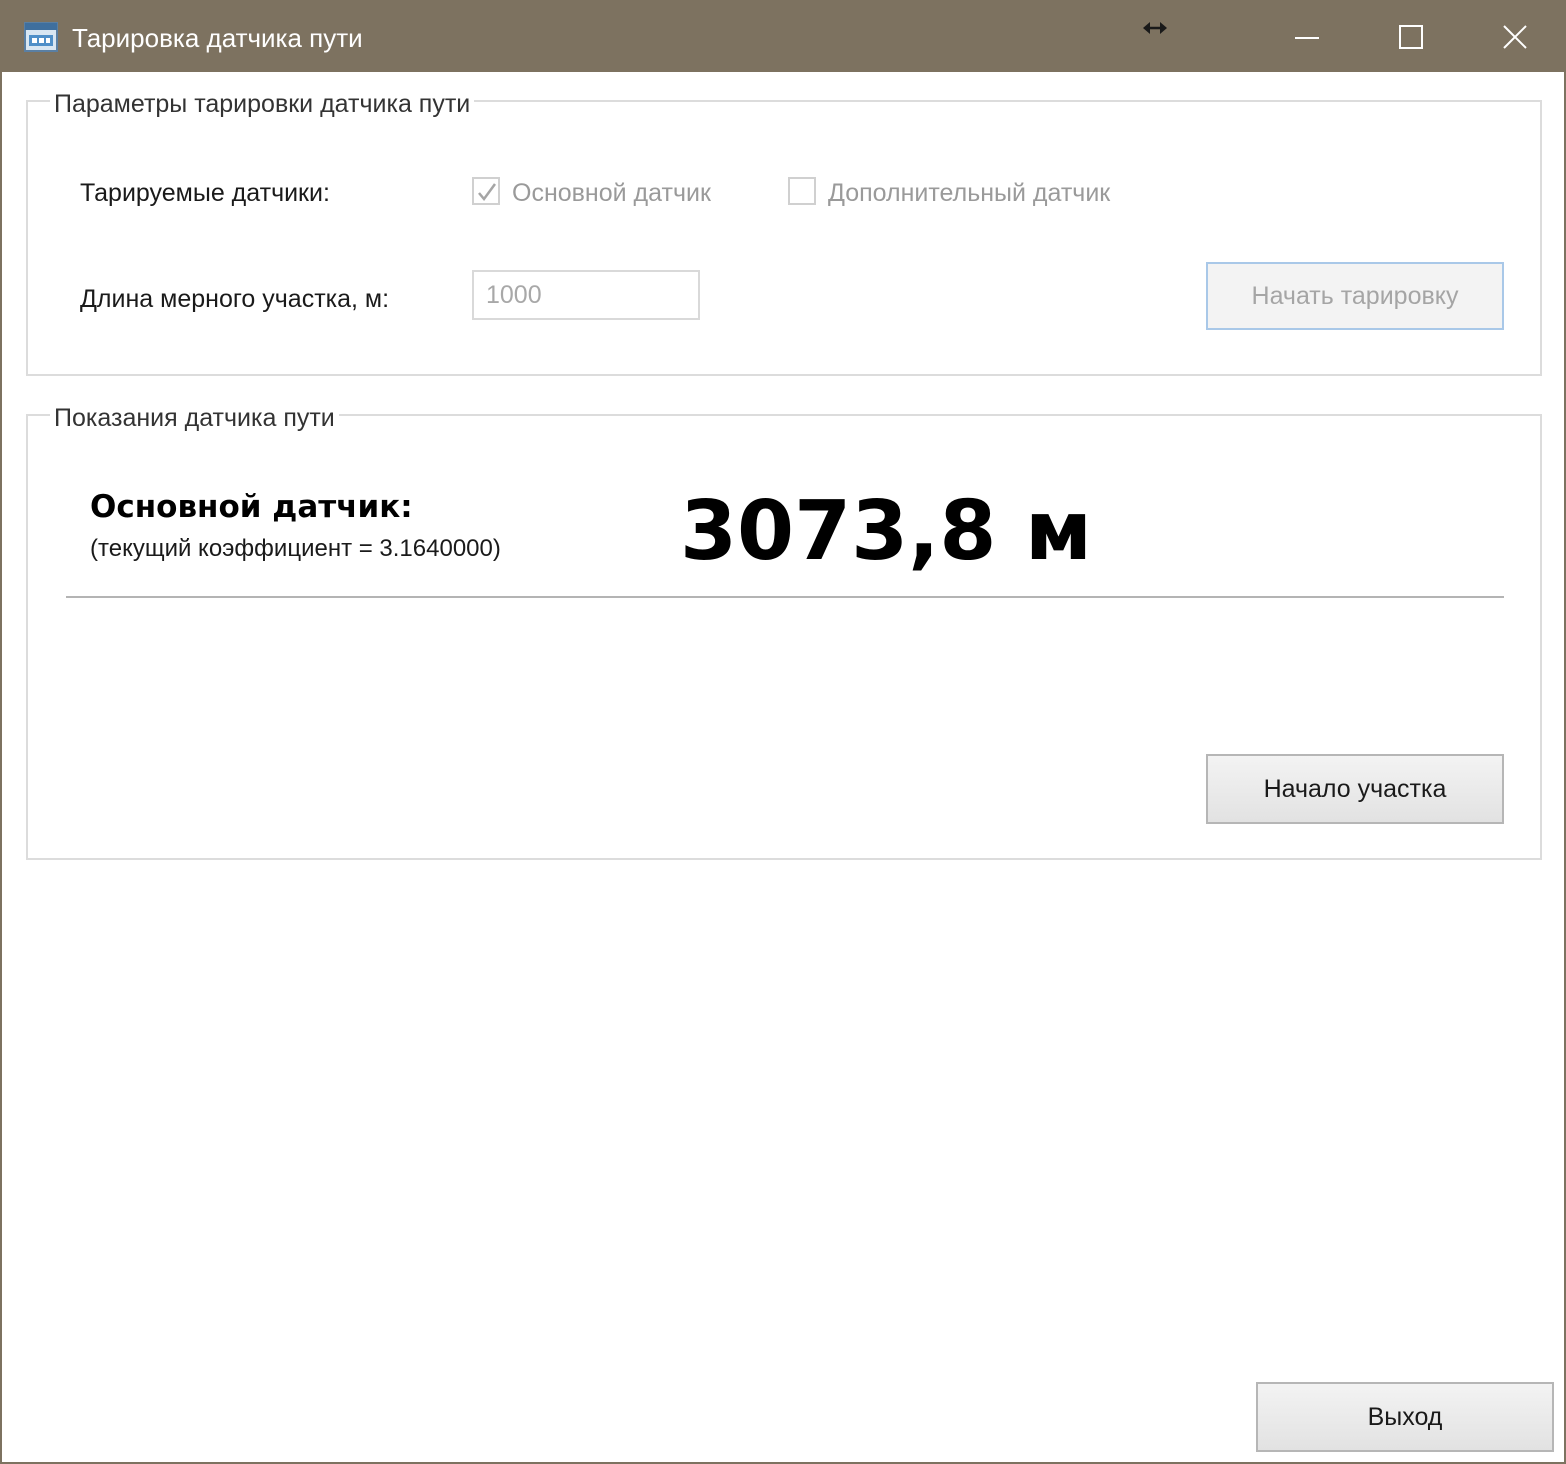  I want to click on resize-horizontal-icon, so click(1155, 28).